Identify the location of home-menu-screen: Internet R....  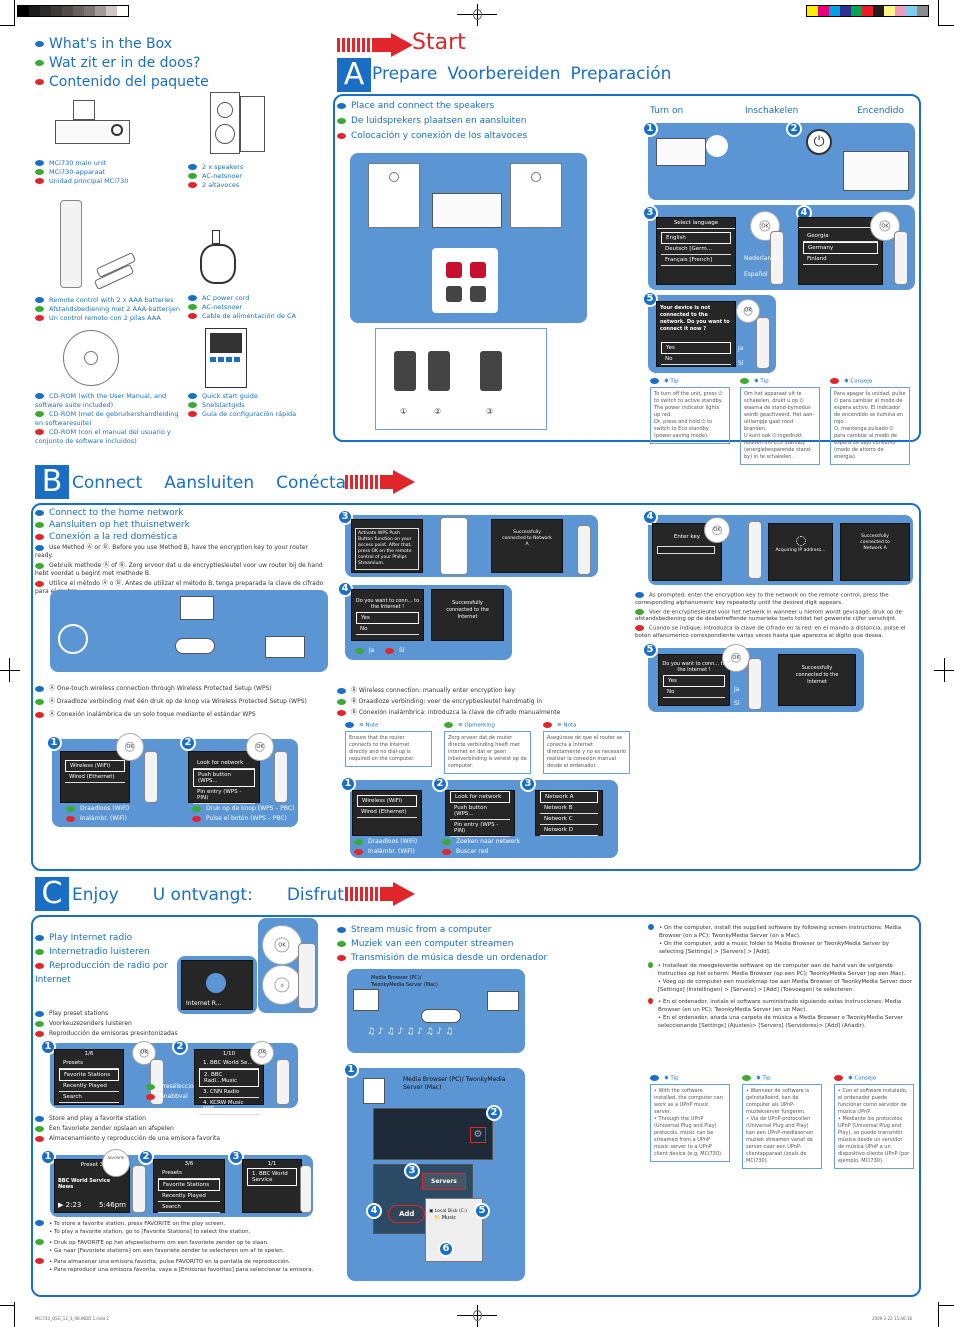
(217, 985).